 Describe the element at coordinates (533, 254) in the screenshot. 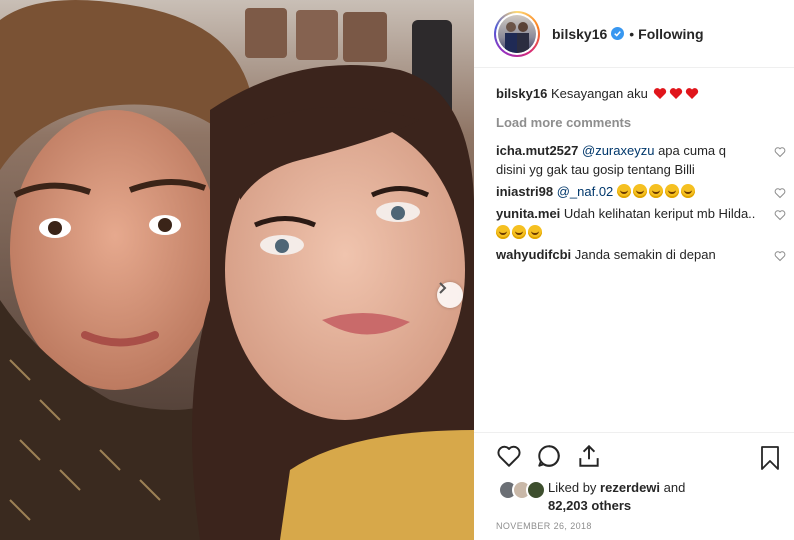

I see `comment-username: wahyudifcbi` at that location.